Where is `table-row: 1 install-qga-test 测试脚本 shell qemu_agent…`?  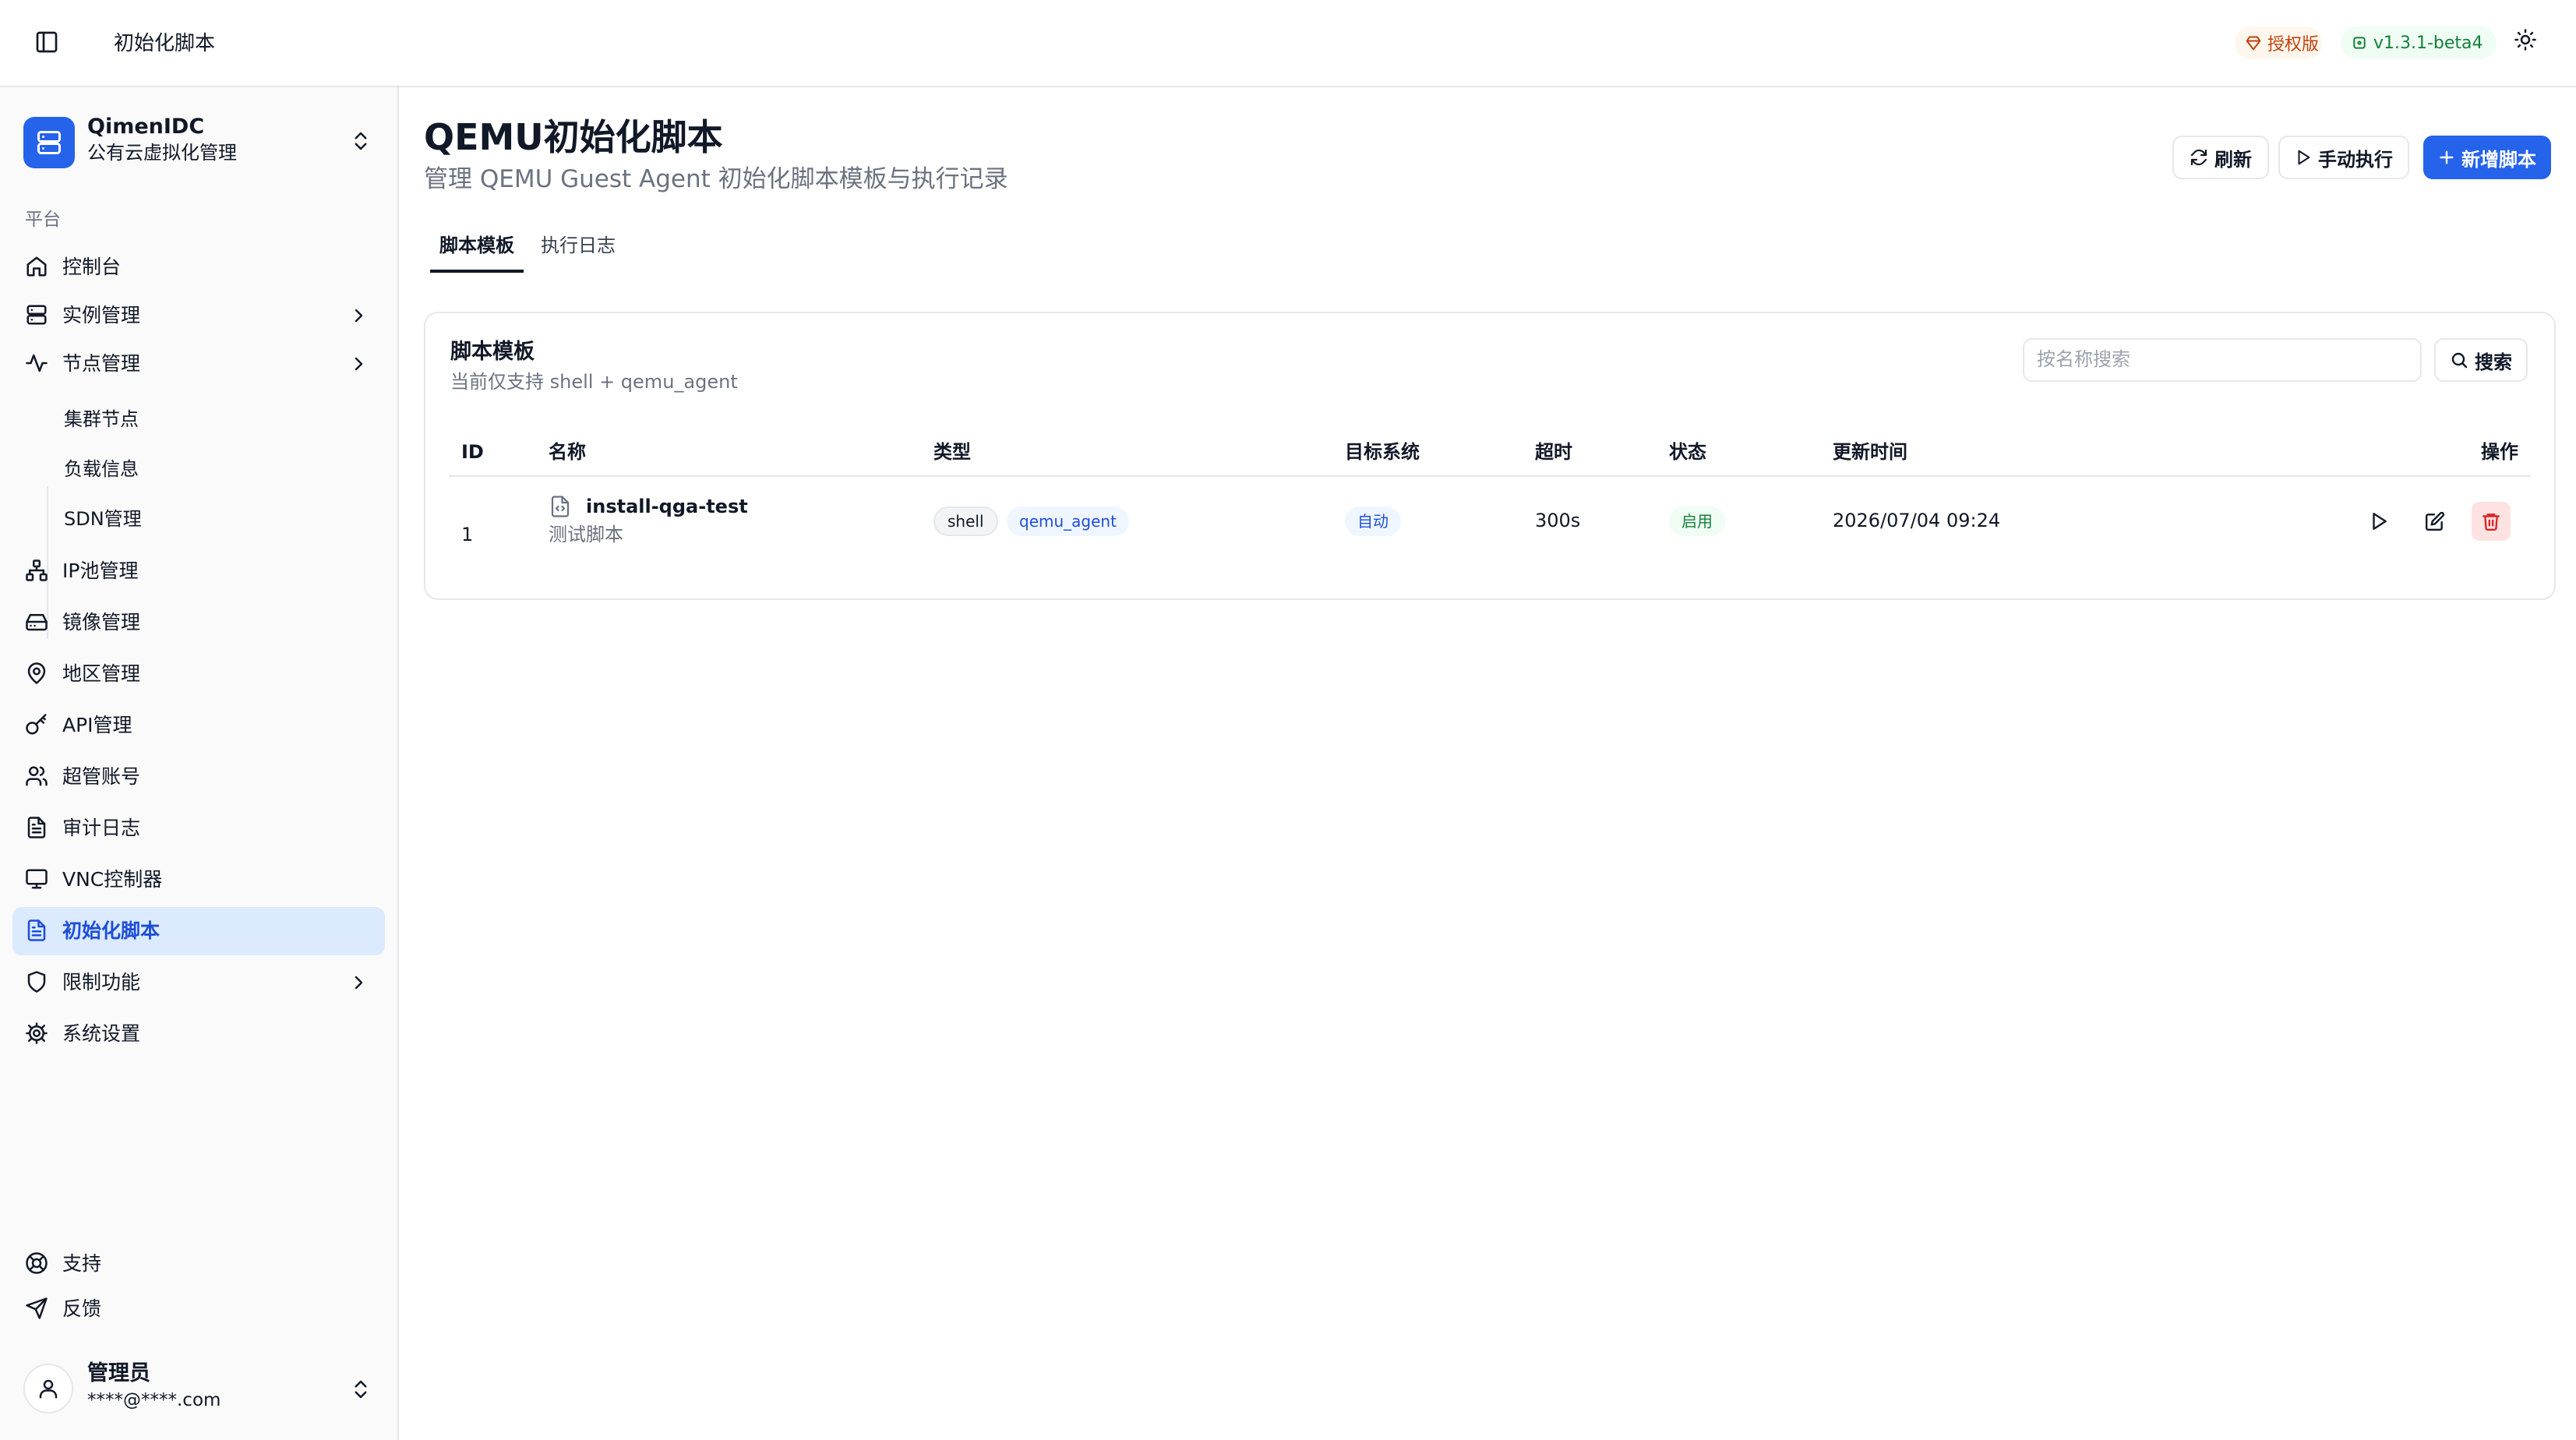 table-row: 1 install-qga-test 测试脚本 shell qemu_agent… is located at coordinates (1490, 521).